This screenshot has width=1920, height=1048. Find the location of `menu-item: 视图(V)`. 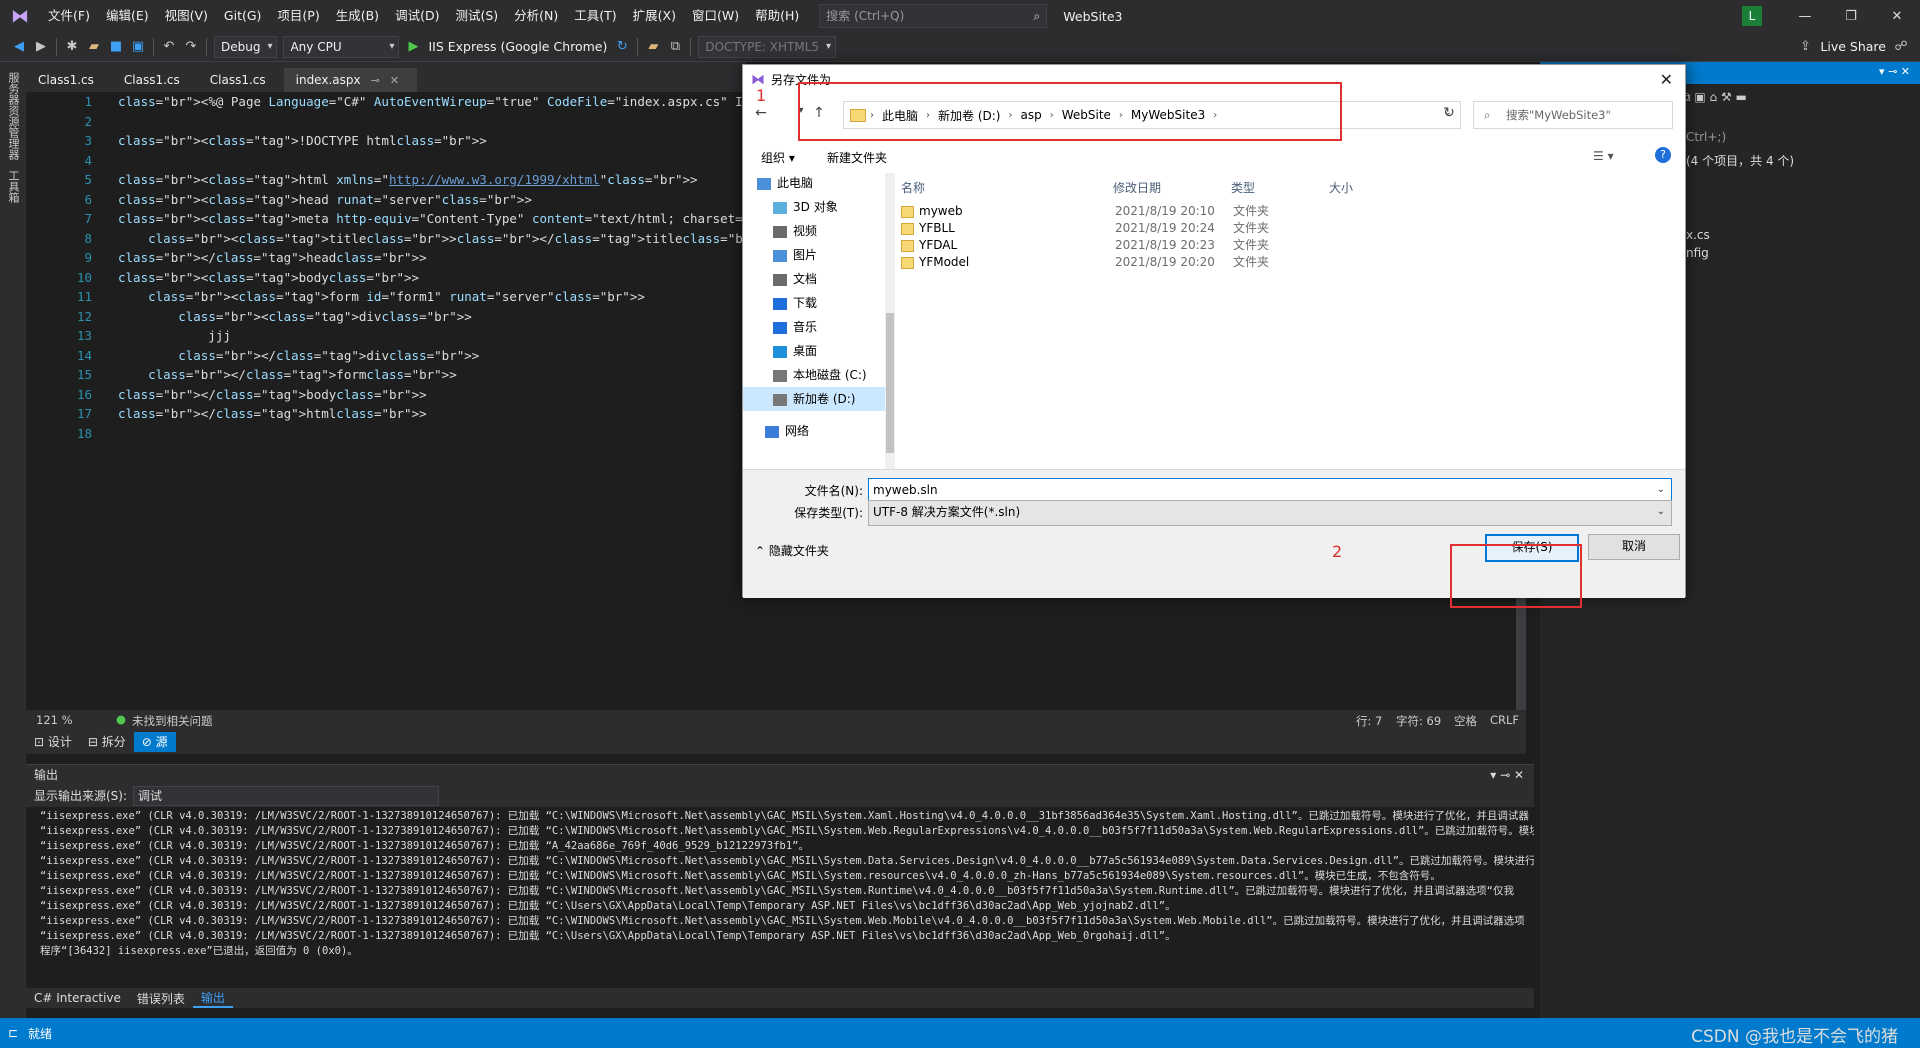

menu-item: 视图(V) is located at coordinates (186, 16).